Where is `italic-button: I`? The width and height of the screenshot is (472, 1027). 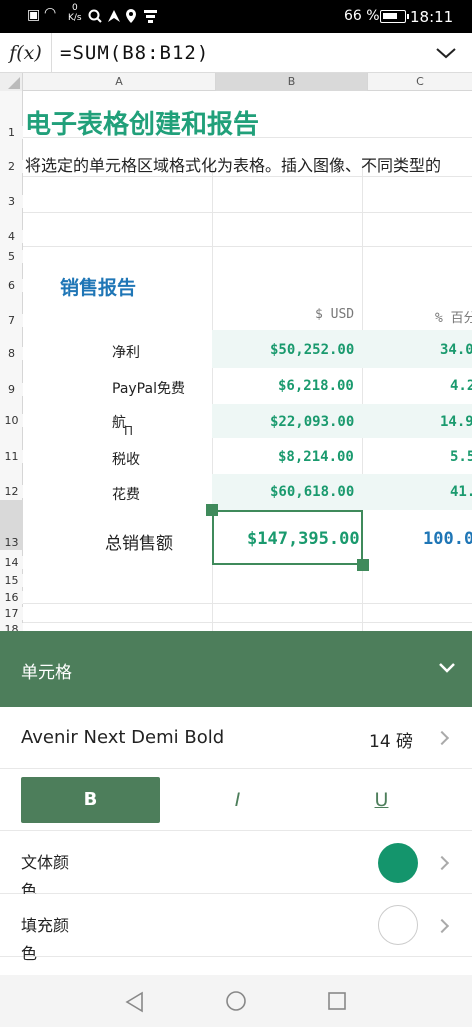 italic-button: I is located at coordinates (237, 800).